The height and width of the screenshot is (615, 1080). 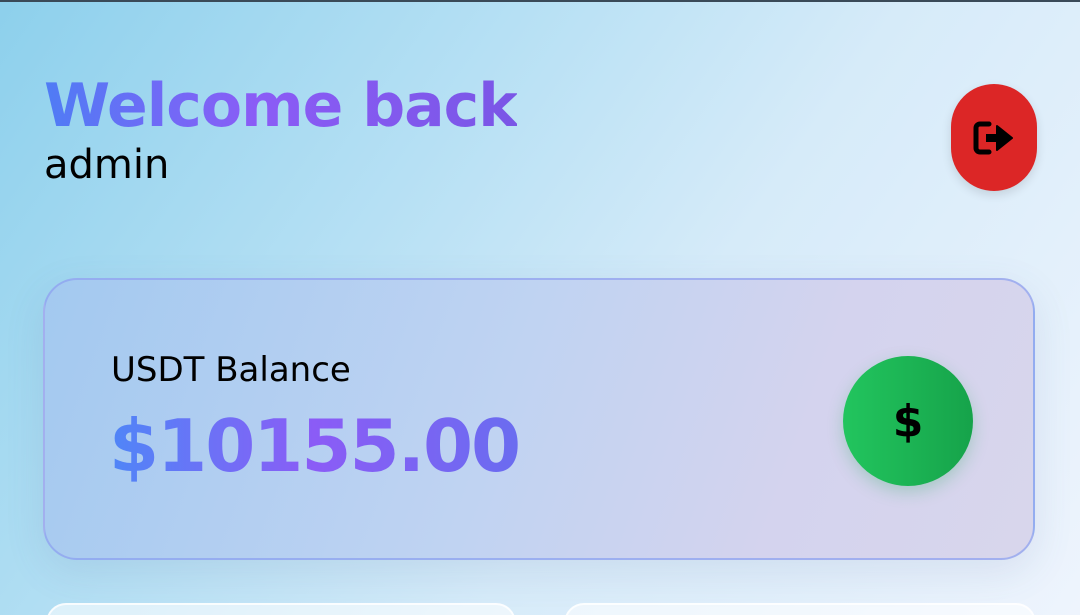 I want to click on username-label: admin, so click(x=107, y=165).